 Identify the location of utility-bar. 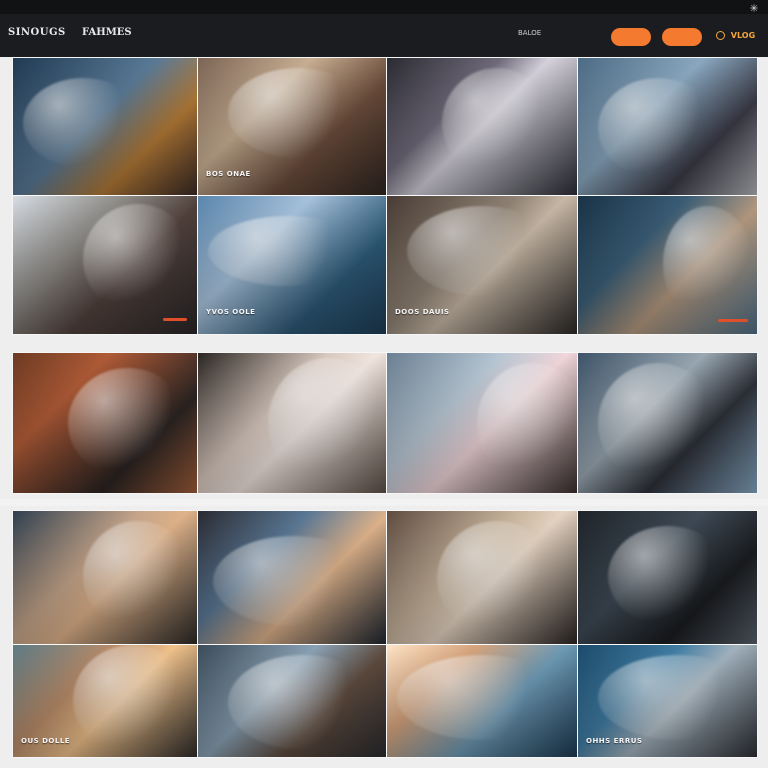
(384, 7).